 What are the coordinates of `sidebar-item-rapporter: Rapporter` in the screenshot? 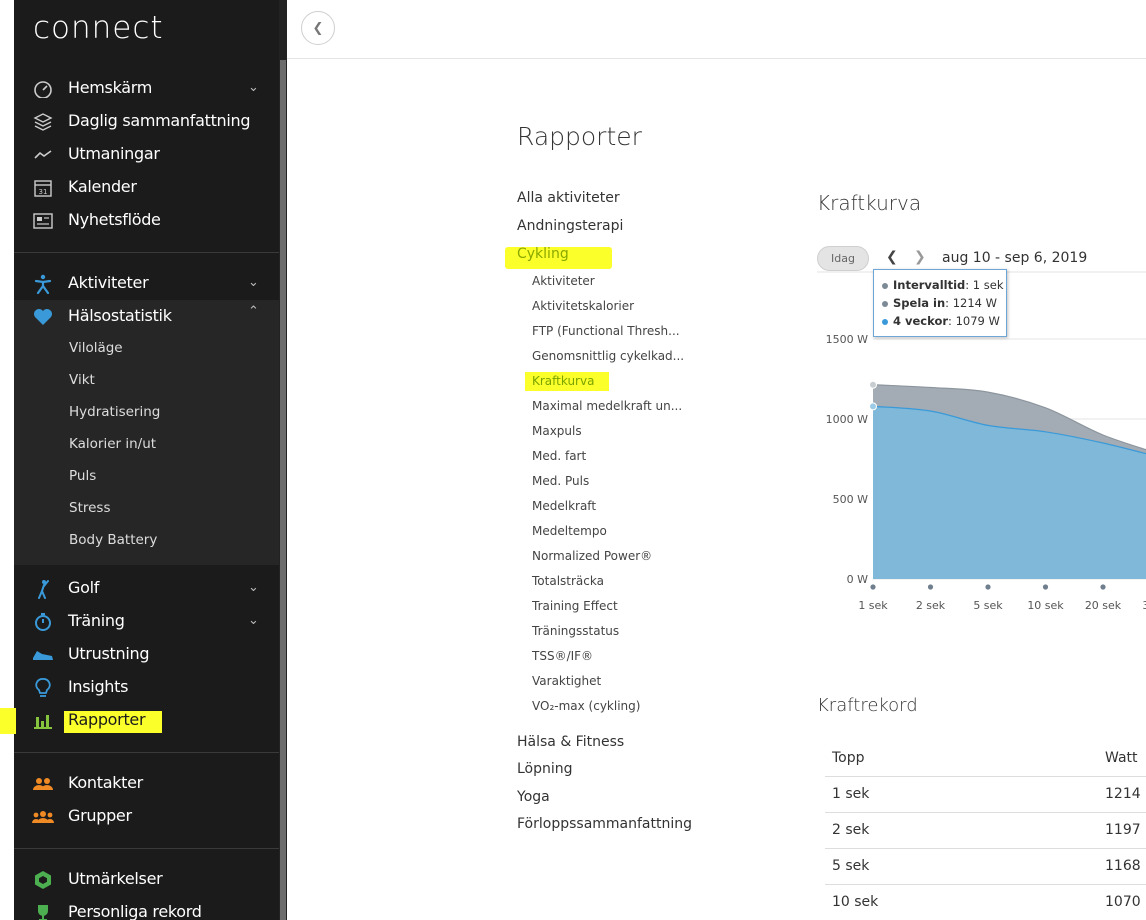 It's located at (146, 720).